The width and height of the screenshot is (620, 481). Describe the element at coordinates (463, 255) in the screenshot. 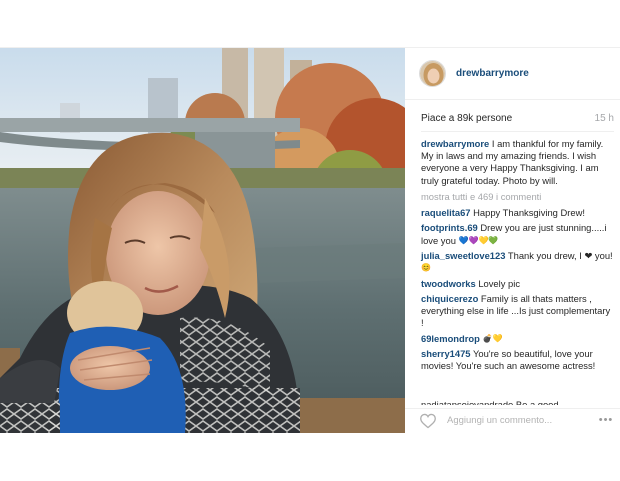

I see `comment-author: julia_sweetlove123` at that location.